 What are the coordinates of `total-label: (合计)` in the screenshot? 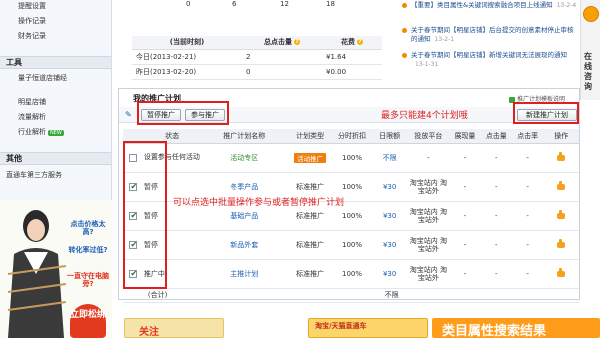 It's located at (172, 295).